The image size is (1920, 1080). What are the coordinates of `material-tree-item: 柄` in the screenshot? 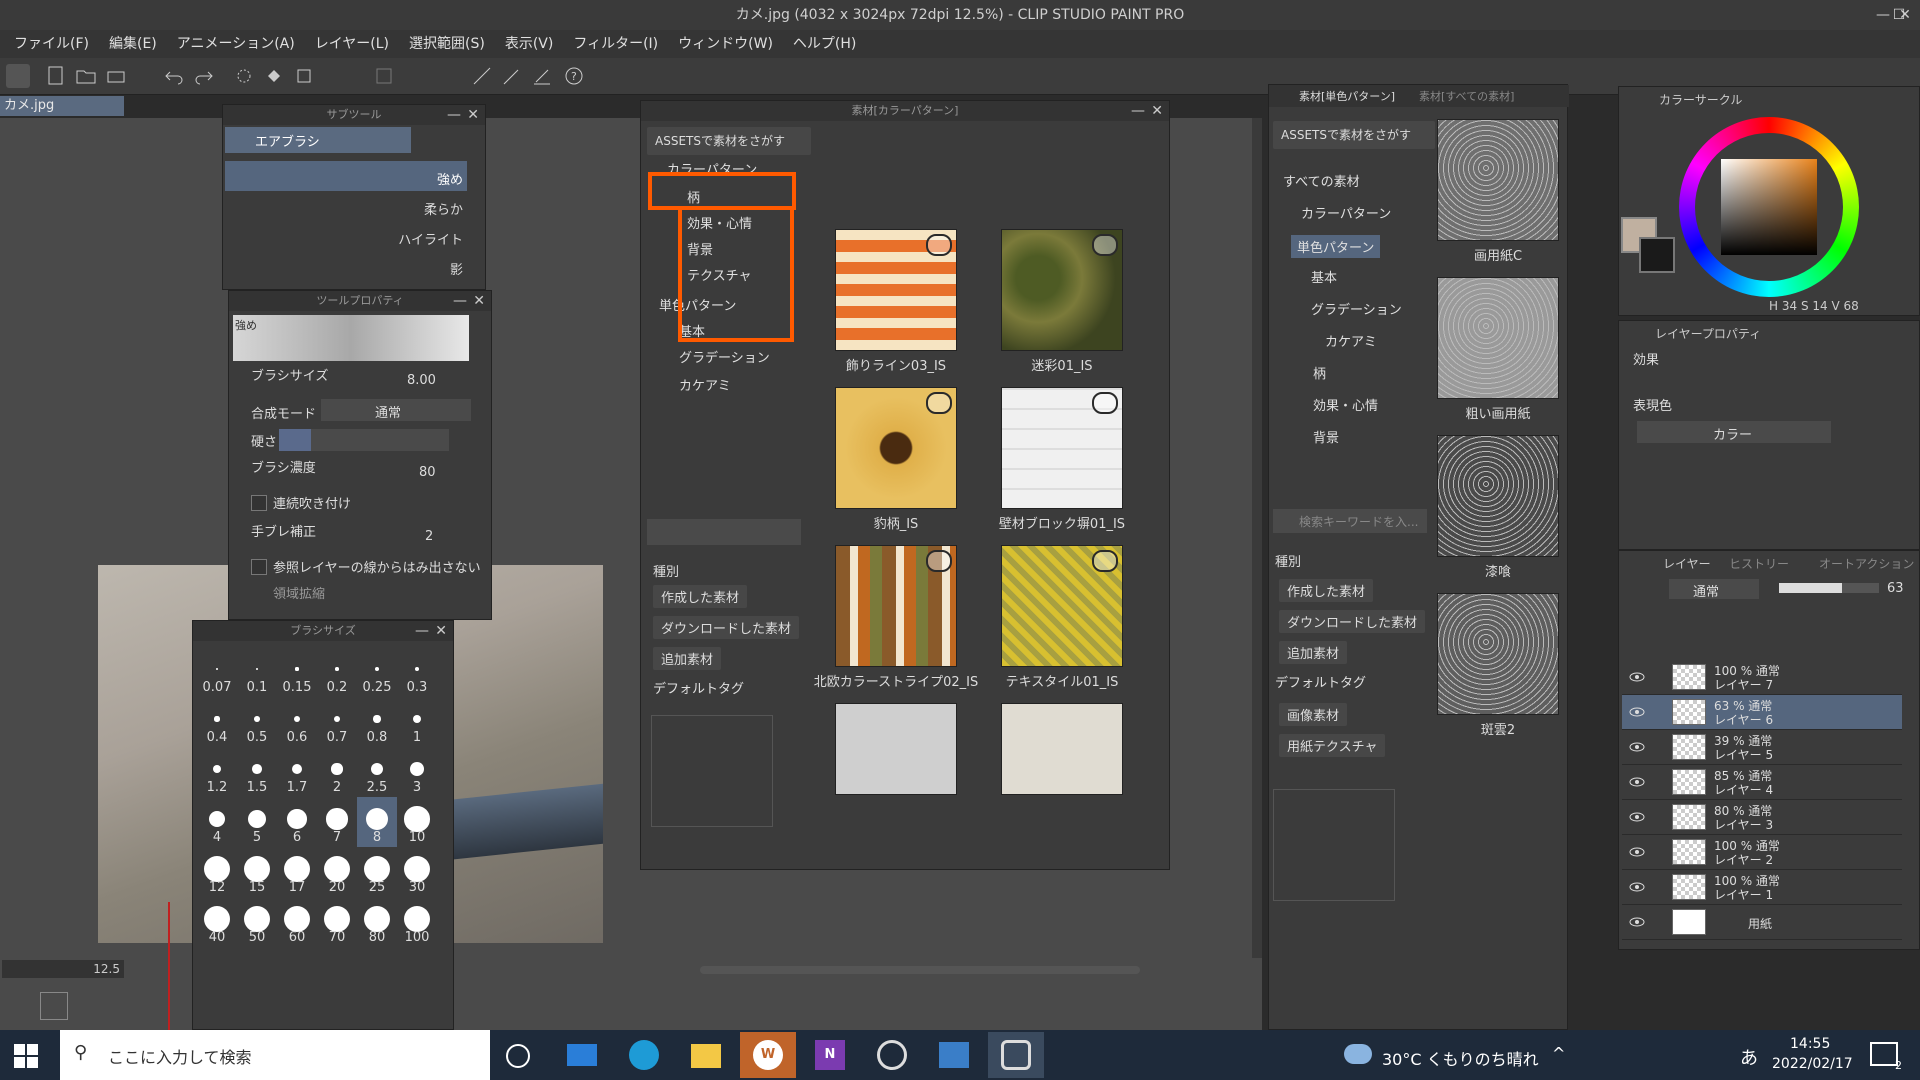 It's located at (1319, 372).